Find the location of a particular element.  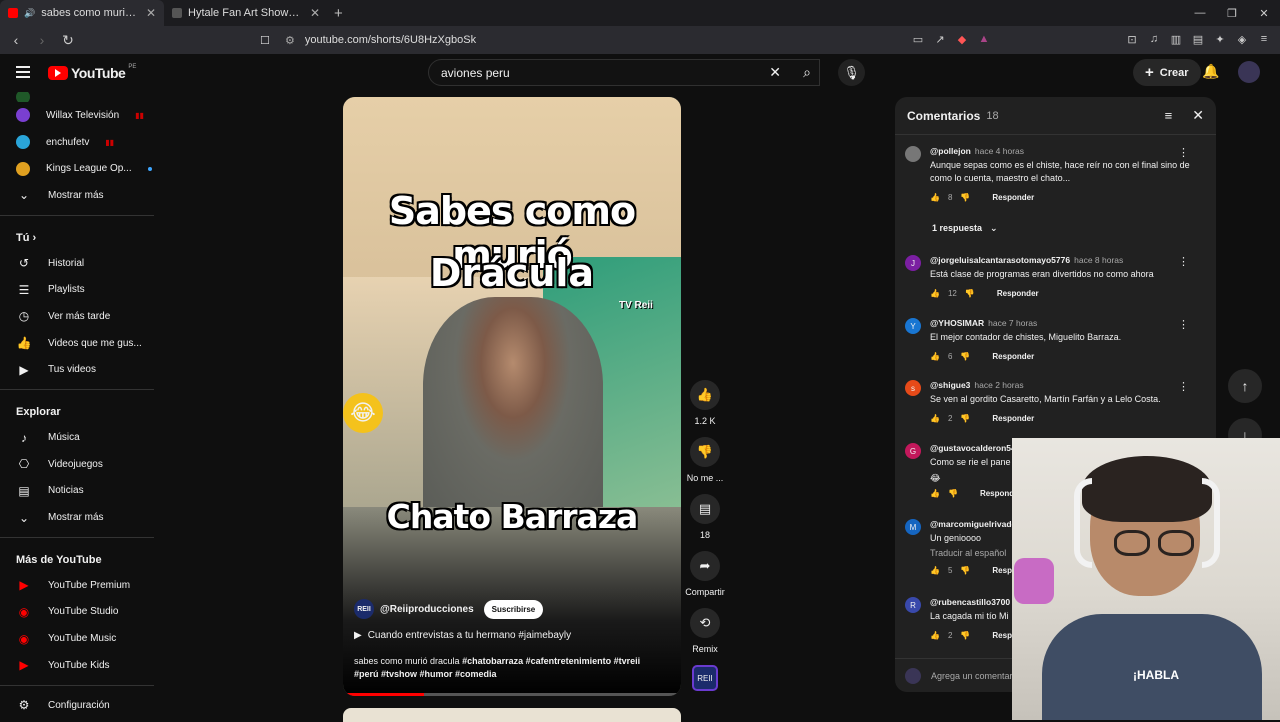

video-progress-bar is located at coordinates (512, 694).